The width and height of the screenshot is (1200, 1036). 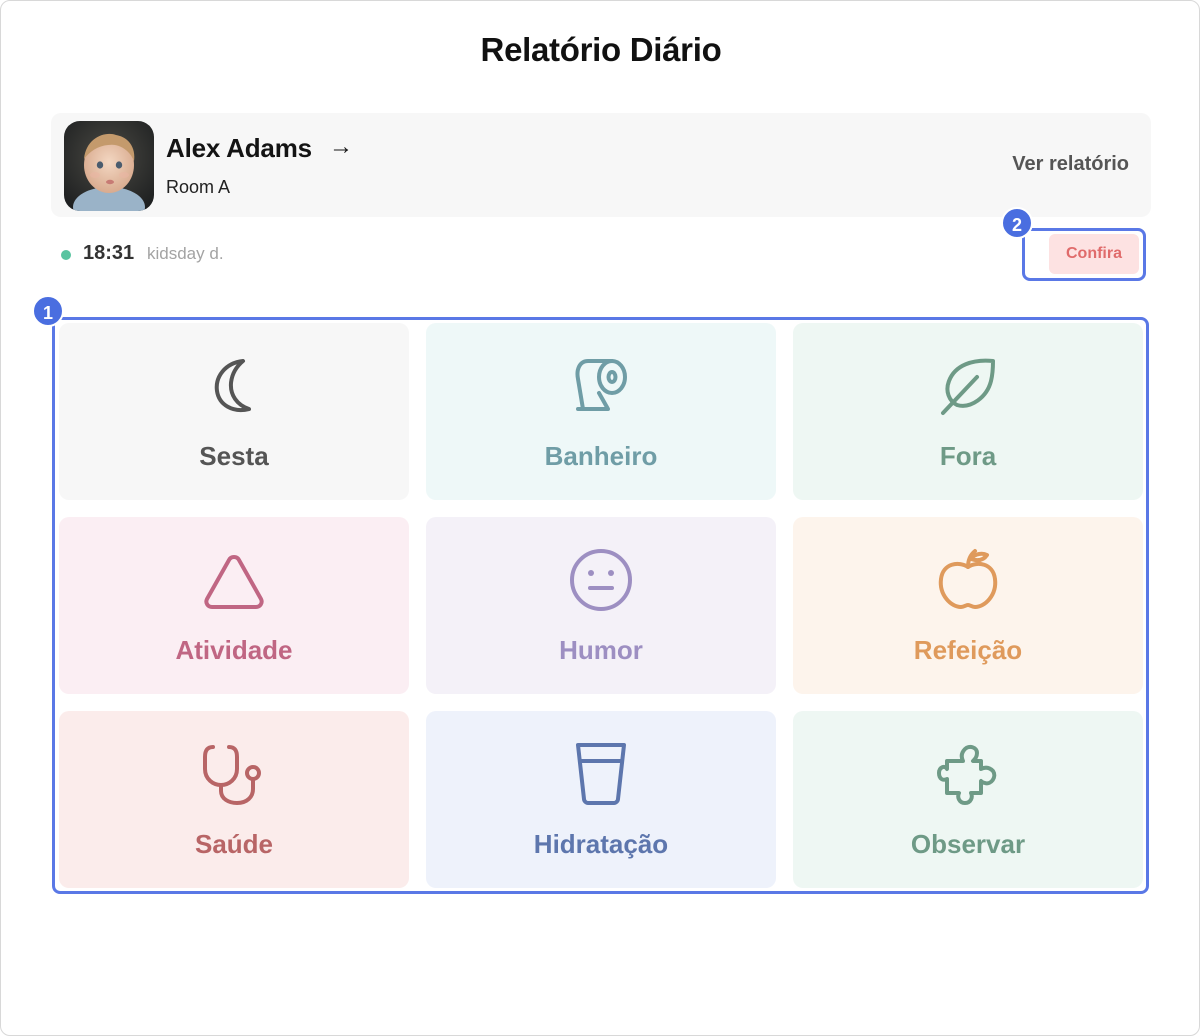 What do you see at coordinates (1017, 223) in the screenshot?
I see `annotation-badge-2: 2` at bounding box center [1017, 223].